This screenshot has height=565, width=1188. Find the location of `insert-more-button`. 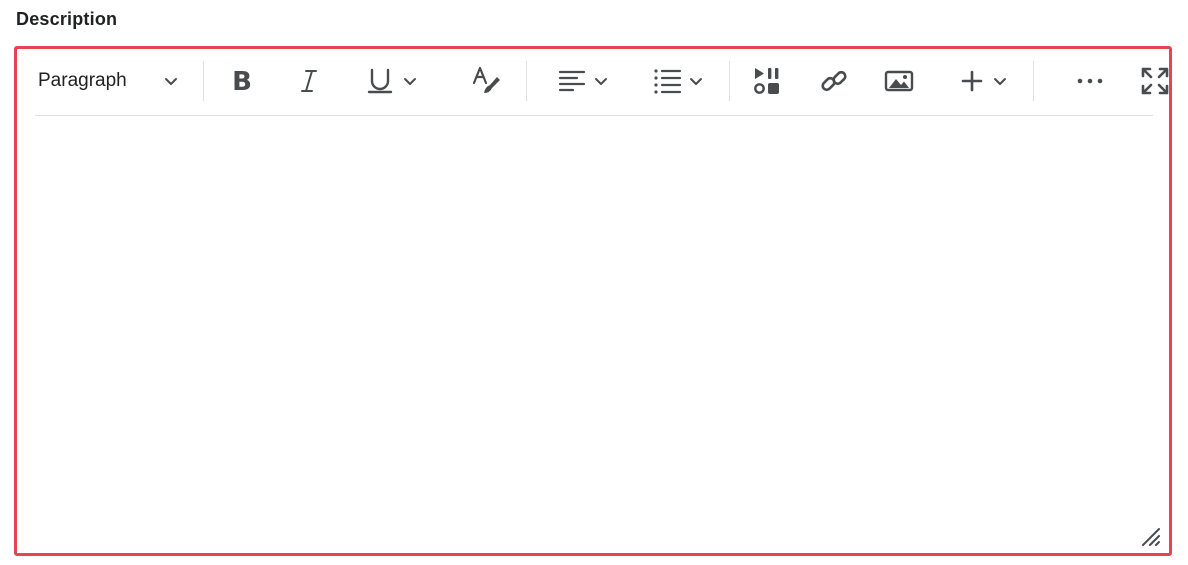

insert-more-button is located at coordinates (984, 81).